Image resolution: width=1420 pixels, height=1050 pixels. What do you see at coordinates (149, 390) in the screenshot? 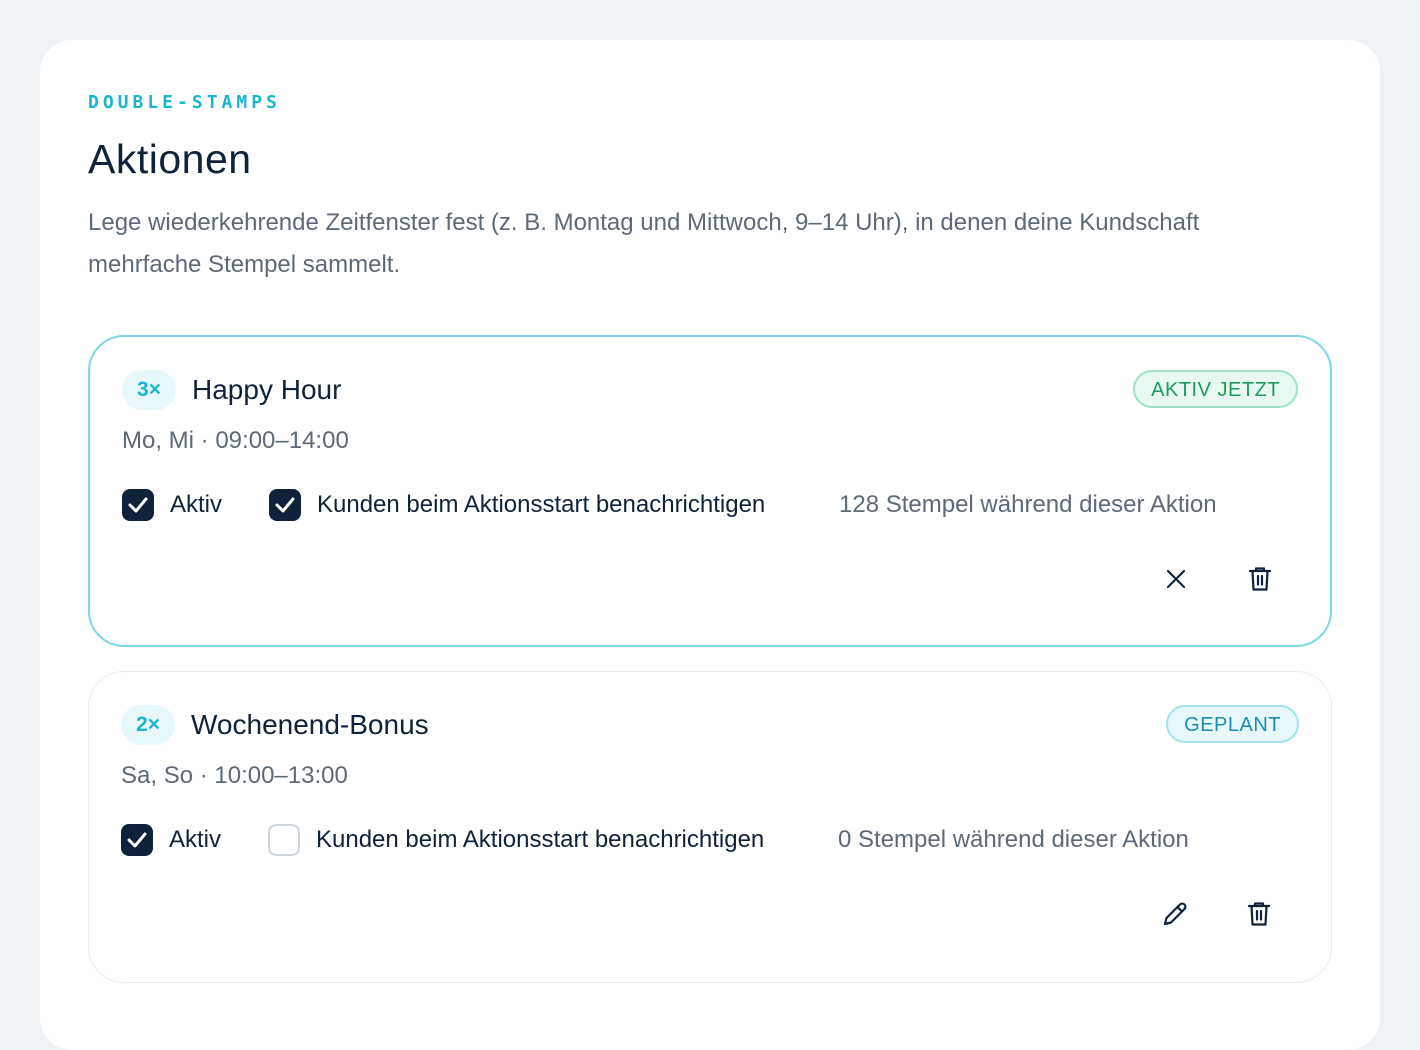
I see `multiplier-badge: 3×` at bounding box center [149, 390].